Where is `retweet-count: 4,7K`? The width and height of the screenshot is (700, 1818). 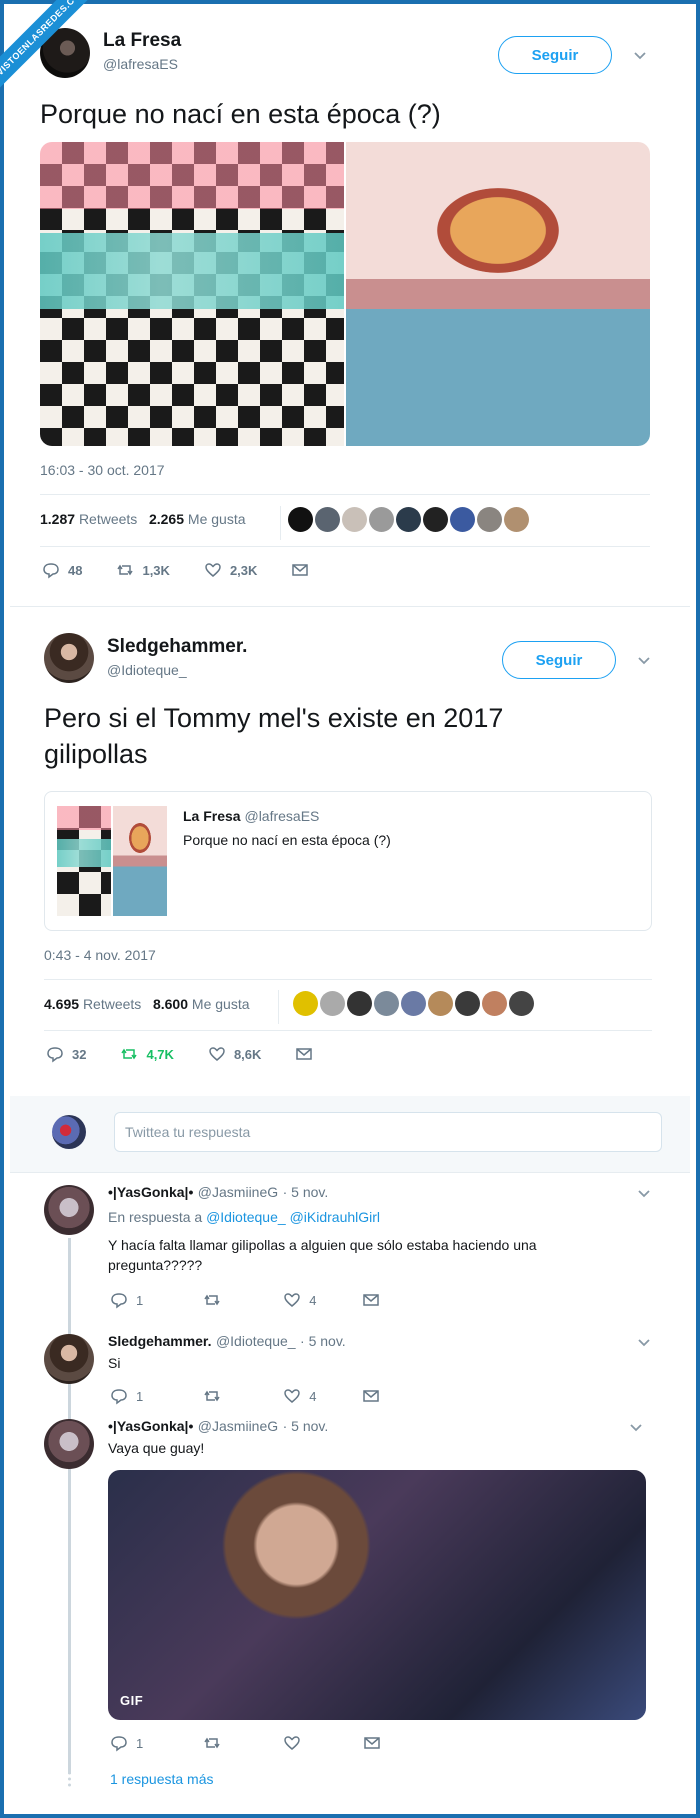
retweet-count: 4,7K is located at coordinates (160, 1054).